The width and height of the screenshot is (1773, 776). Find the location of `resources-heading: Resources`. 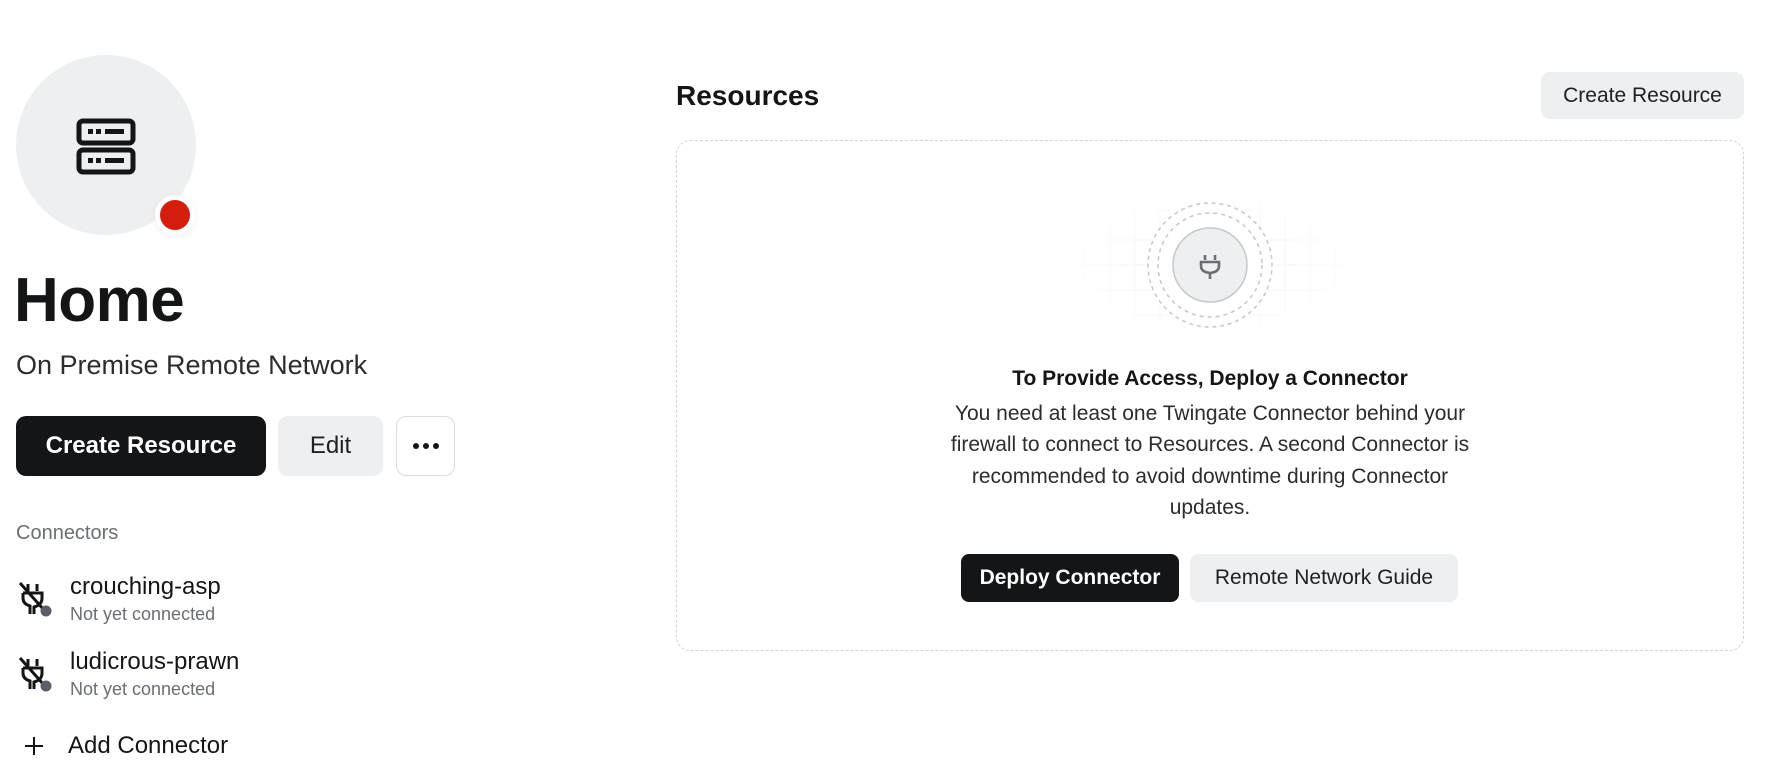

resources-heading: Resources is located at coordinates (748, 95).